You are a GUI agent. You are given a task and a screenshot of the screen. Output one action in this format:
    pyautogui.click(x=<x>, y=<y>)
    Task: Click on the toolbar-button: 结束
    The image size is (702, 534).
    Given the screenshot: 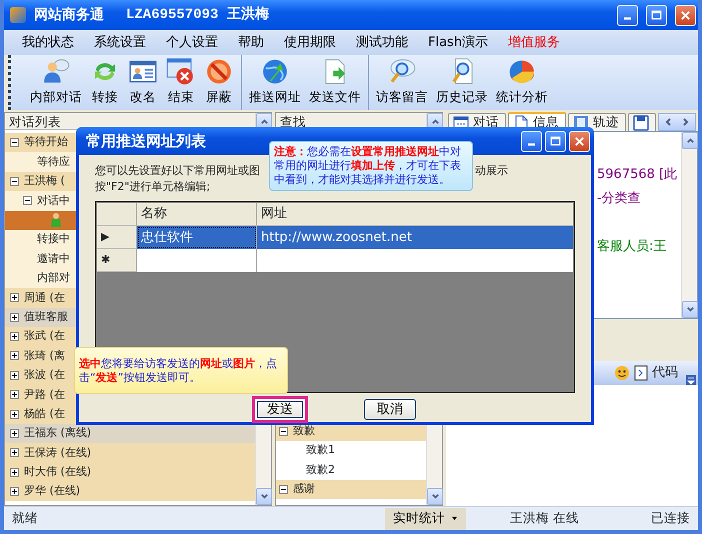 What is the action you would take?
    pyautogui.click(x=181, y=82)
    